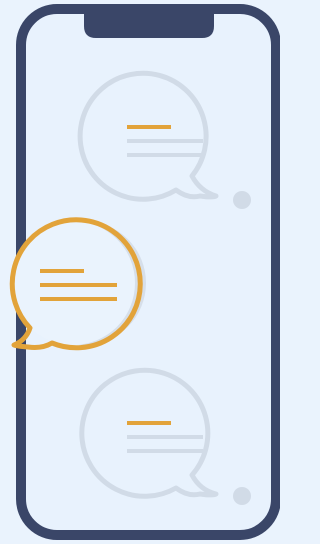  What do you see at coordinates (242, 496) in the screenshot?
I see `indicator-dot-bottom` at bounding box center [242, 496].